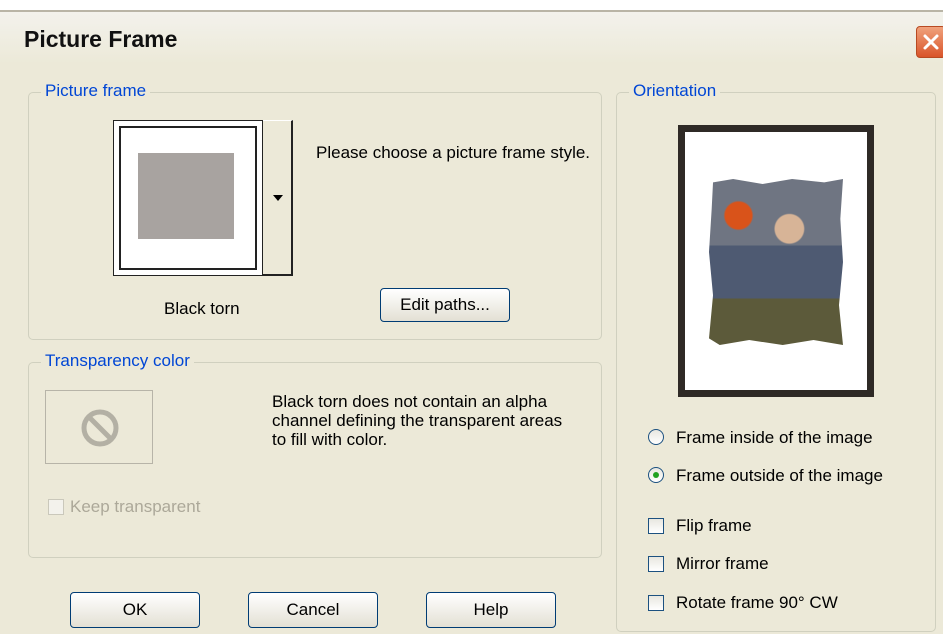  What do you see at coordinates (774, 437) in the screenshot?
I see `frame-inside-label: Frame inside of the image` at bounding box center [774, 437].